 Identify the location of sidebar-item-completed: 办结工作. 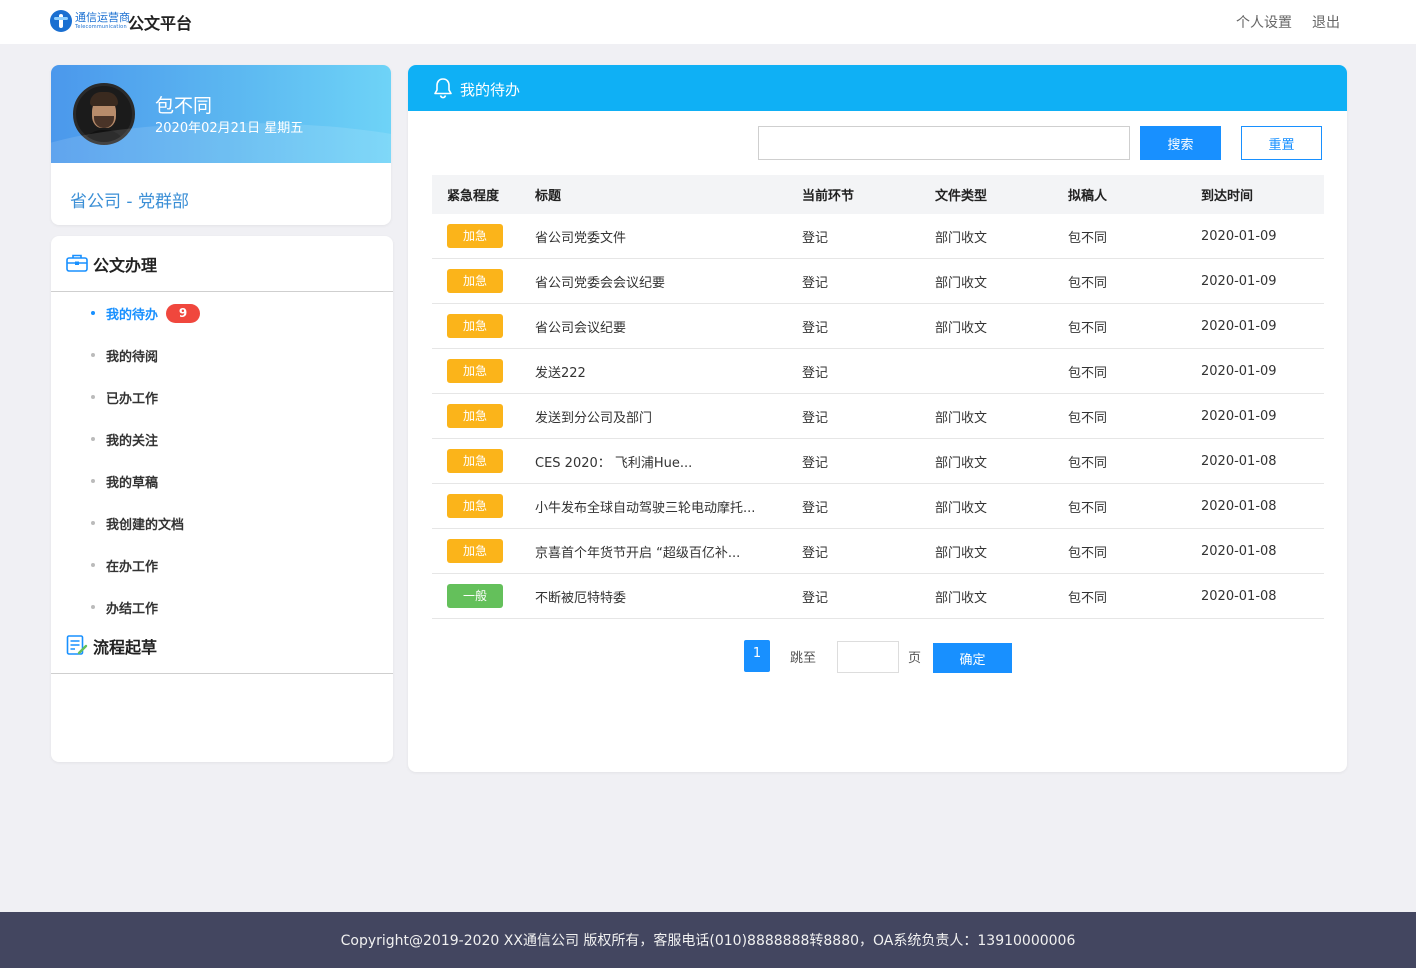
(124, 607).